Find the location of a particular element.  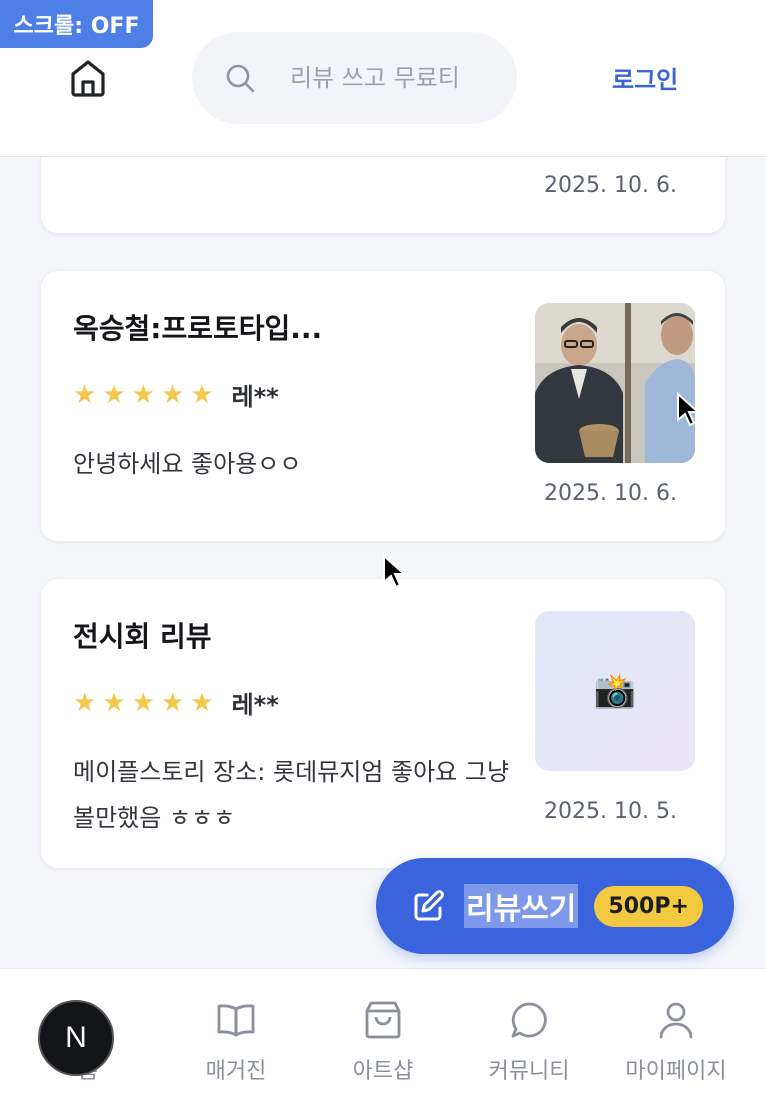

scroll-toggle-badge: 스크롤: OFF is located at coordinates (76, 24).